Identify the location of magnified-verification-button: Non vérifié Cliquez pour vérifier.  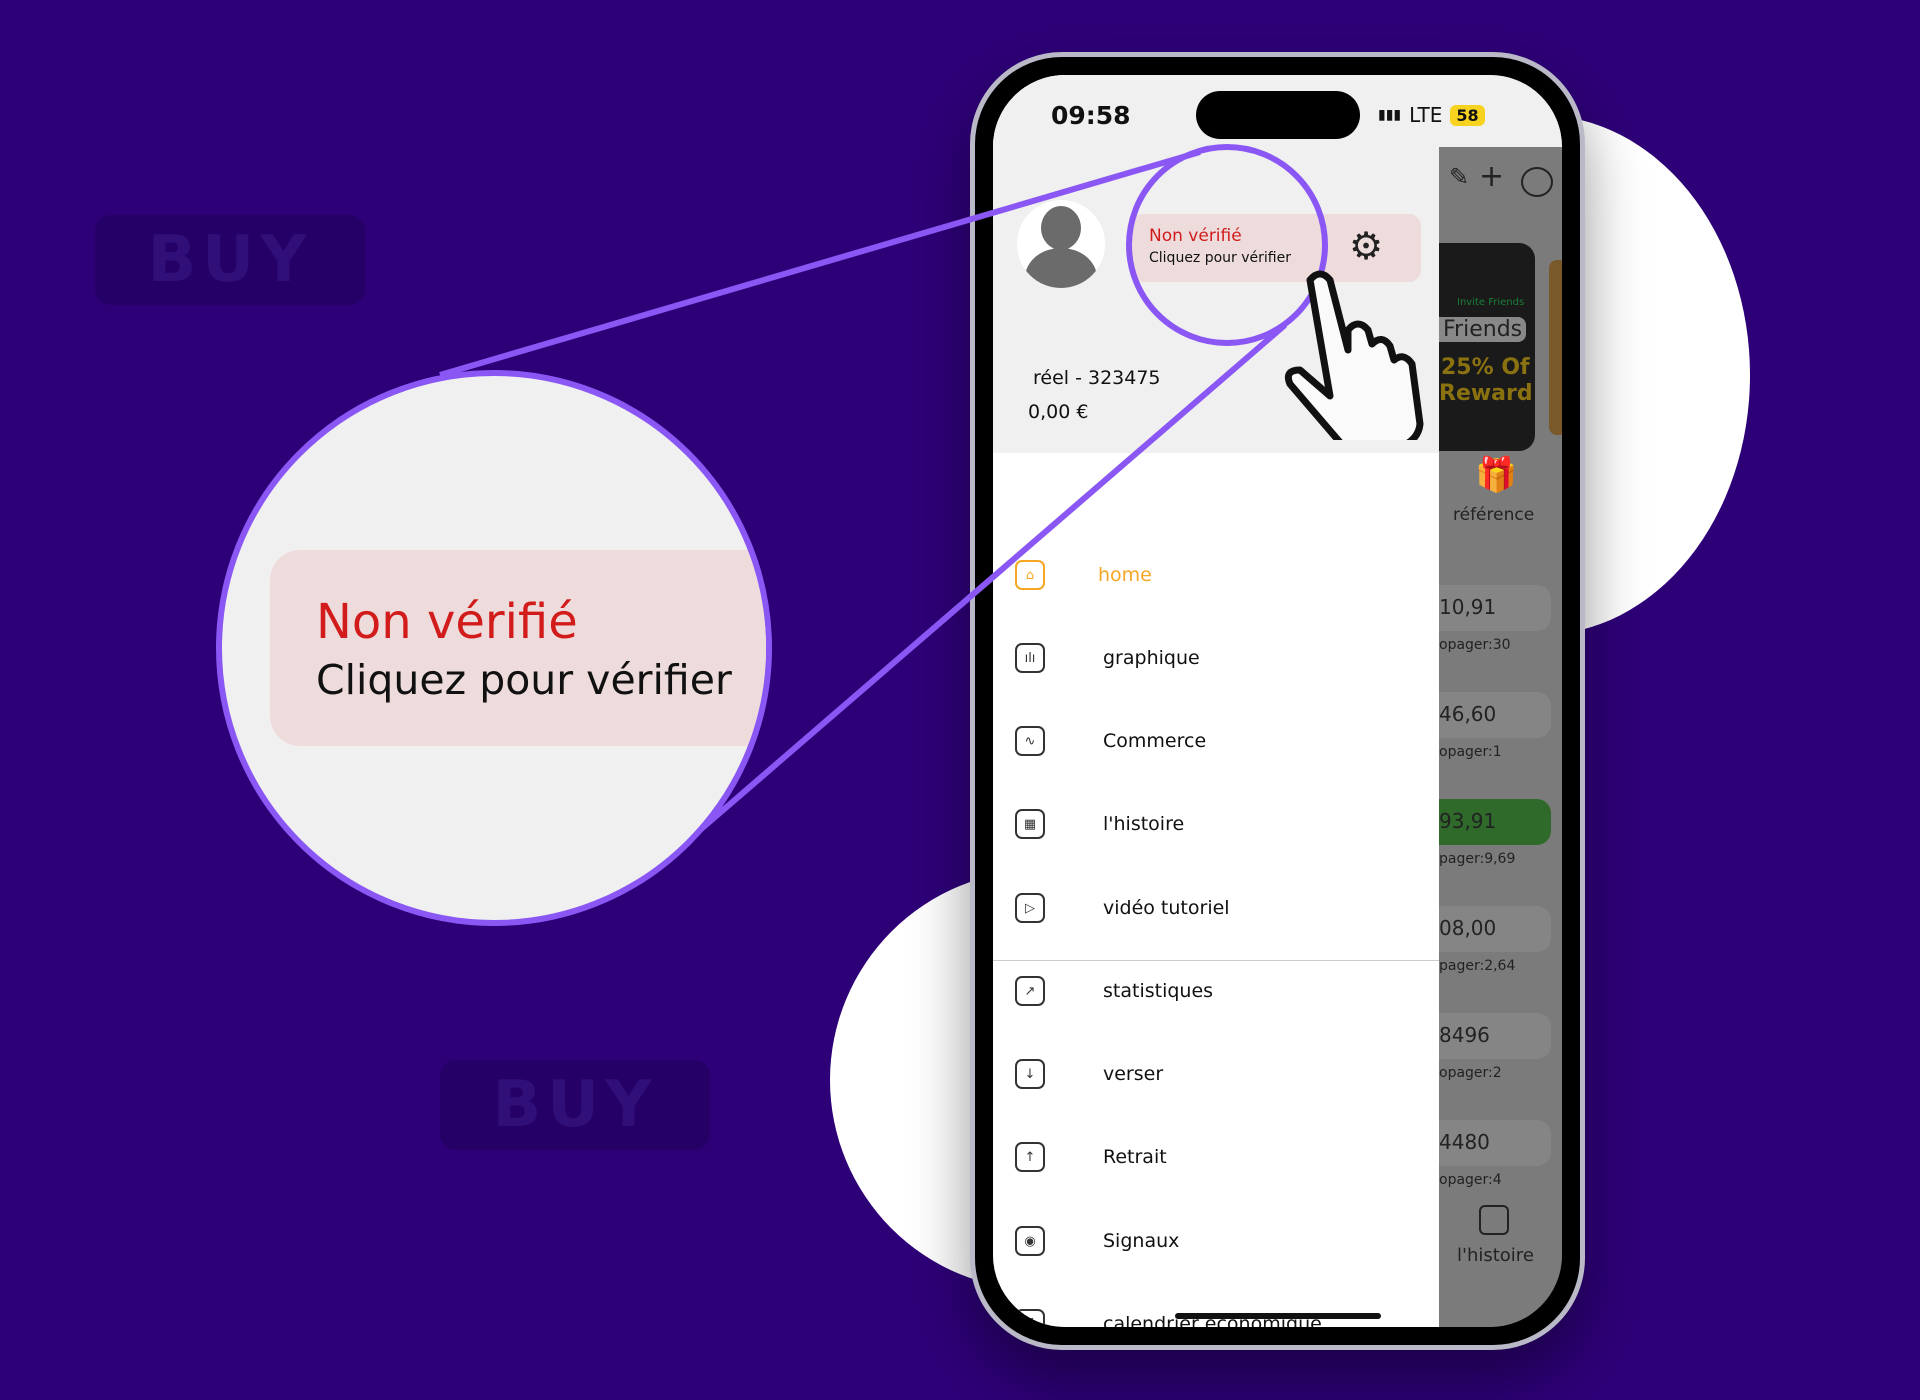
(518, 648).